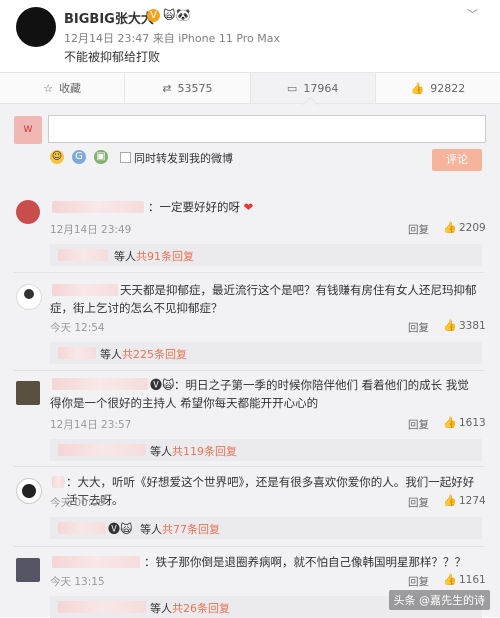  What do you see at coordinates (457, 160) in the screenshot?
I see `submit-comment-button: 评论` at bounding box center [457, 160].